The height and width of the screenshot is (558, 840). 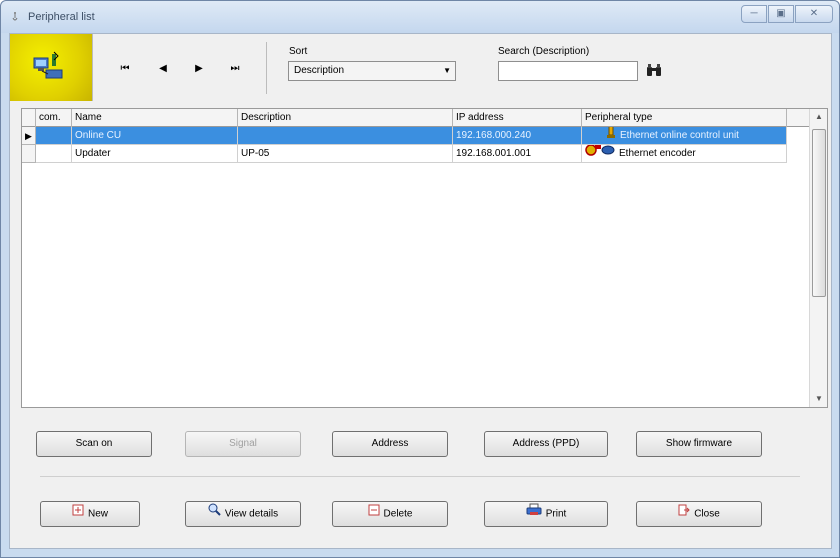 What do you see at coordinates (819, 213) in the screenshot?
I see `scroll-thumb` at bounding box center [819, 213].